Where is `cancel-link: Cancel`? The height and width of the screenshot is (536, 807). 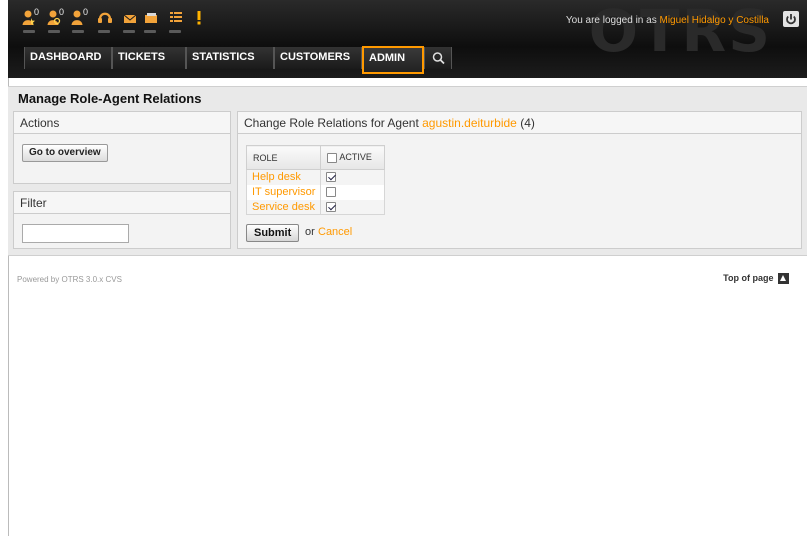 cancel-link: Cancel is located at coordinates (335, 232).